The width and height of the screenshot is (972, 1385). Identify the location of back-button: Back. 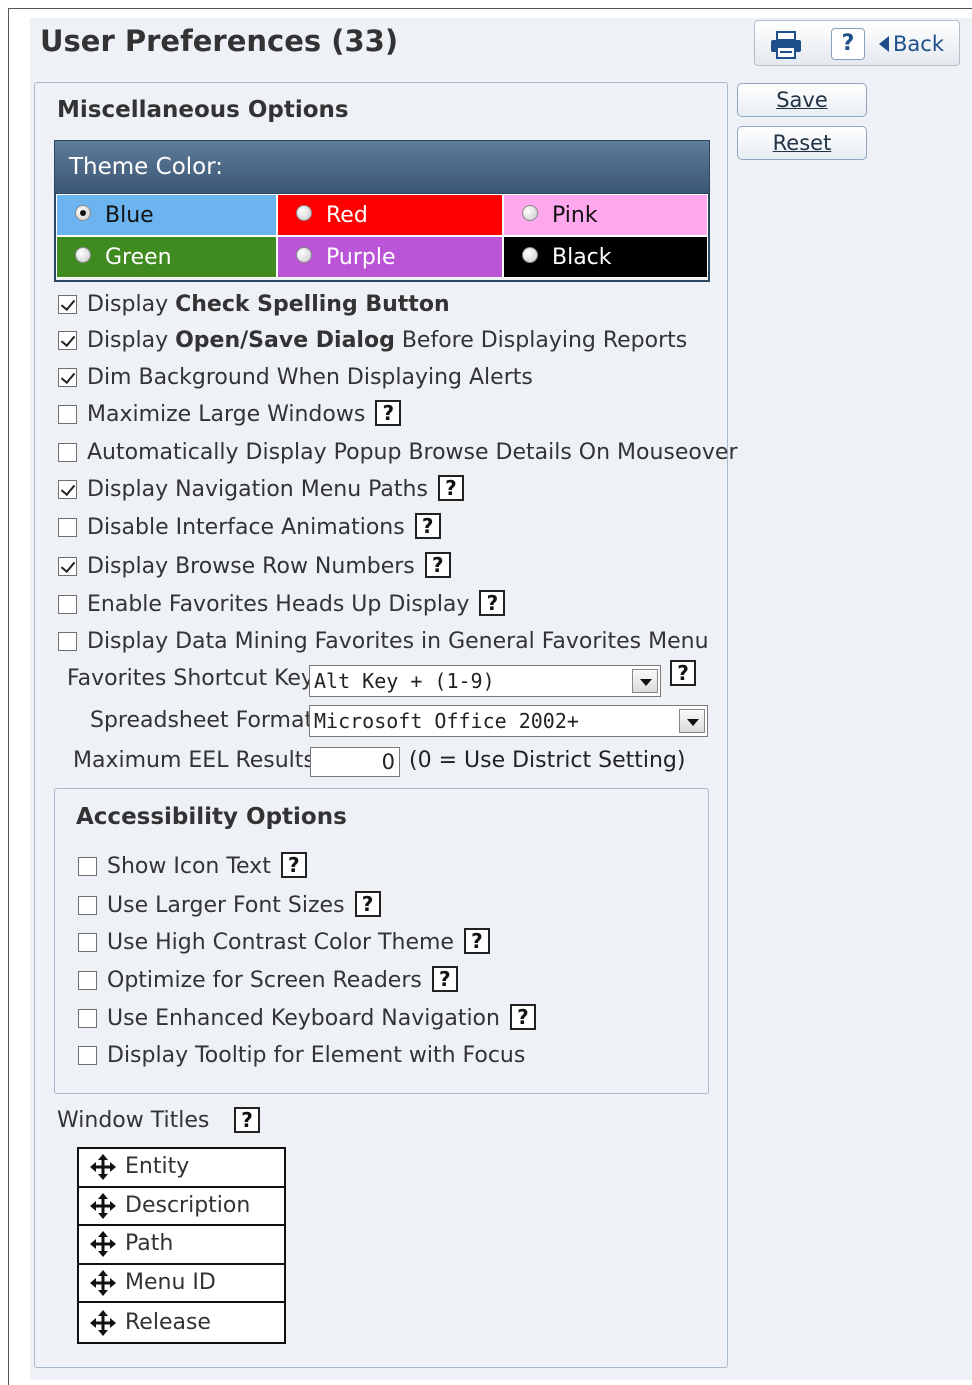
(911, 44).